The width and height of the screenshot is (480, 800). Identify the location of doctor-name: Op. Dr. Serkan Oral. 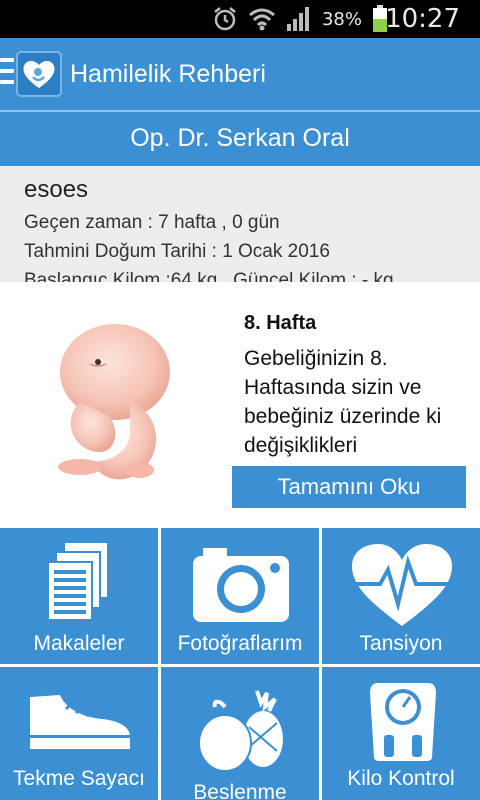
(240, 138).